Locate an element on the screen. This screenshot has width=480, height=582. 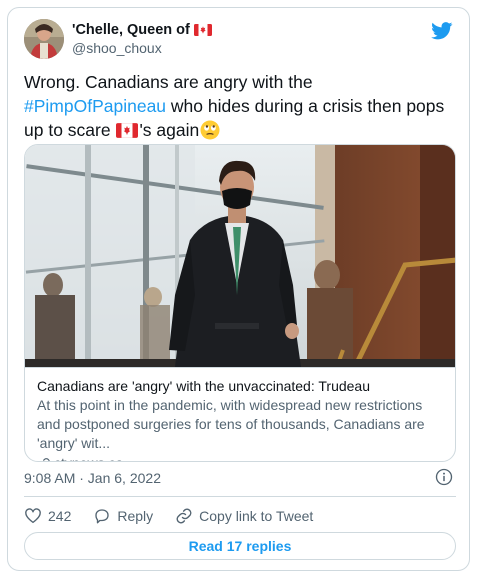
link-icon is located at coordinates (46, 459).